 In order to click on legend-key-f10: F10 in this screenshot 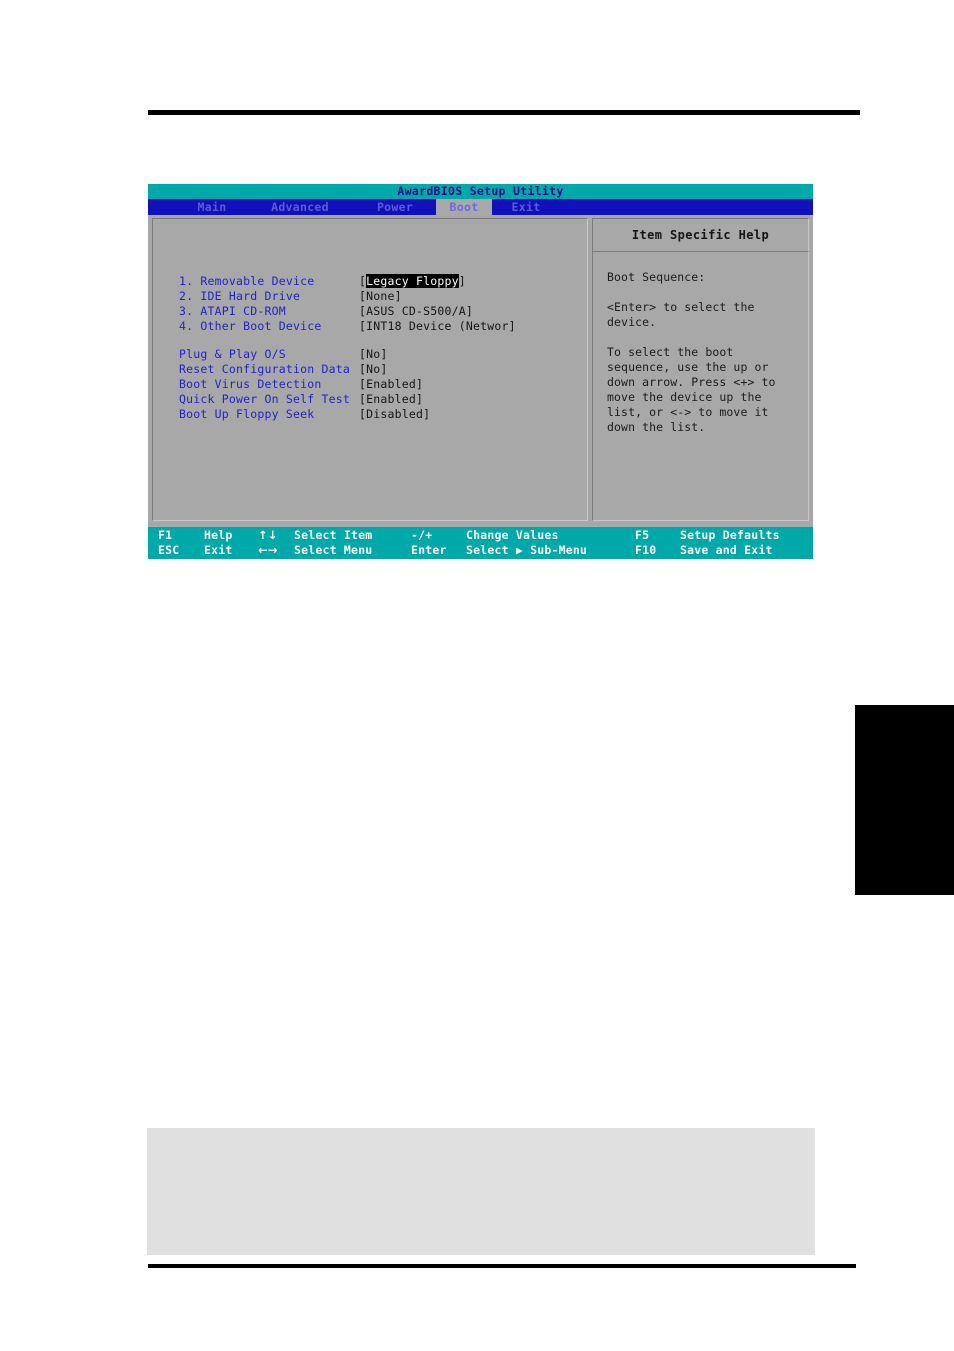, I will do `click(645, 550)`.